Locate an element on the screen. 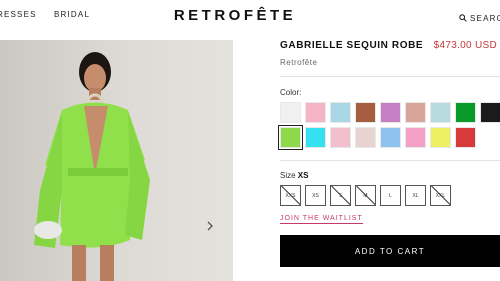  size-option: M is located at coordinates (365, 195).